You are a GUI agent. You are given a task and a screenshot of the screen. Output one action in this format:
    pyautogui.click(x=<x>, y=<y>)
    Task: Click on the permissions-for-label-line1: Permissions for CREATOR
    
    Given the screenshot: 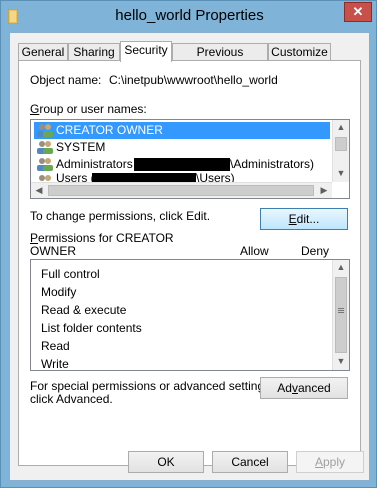 What is the action you would take?
    pyautogui.click(x=102, y=238)
    